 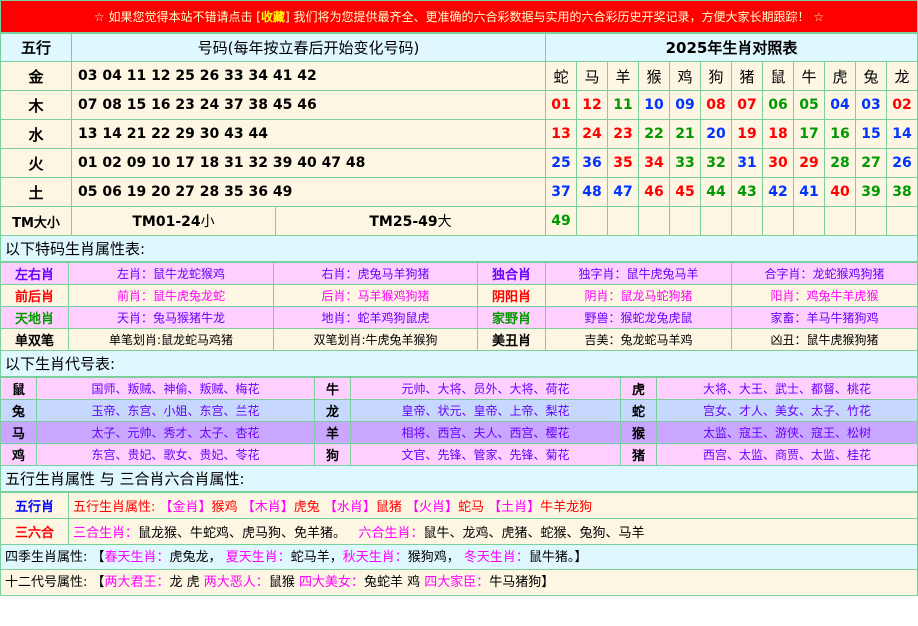 I want to click on attr-value: 双笔划肖:牛虎兔羊猴狗, so click(x=375, y=339).